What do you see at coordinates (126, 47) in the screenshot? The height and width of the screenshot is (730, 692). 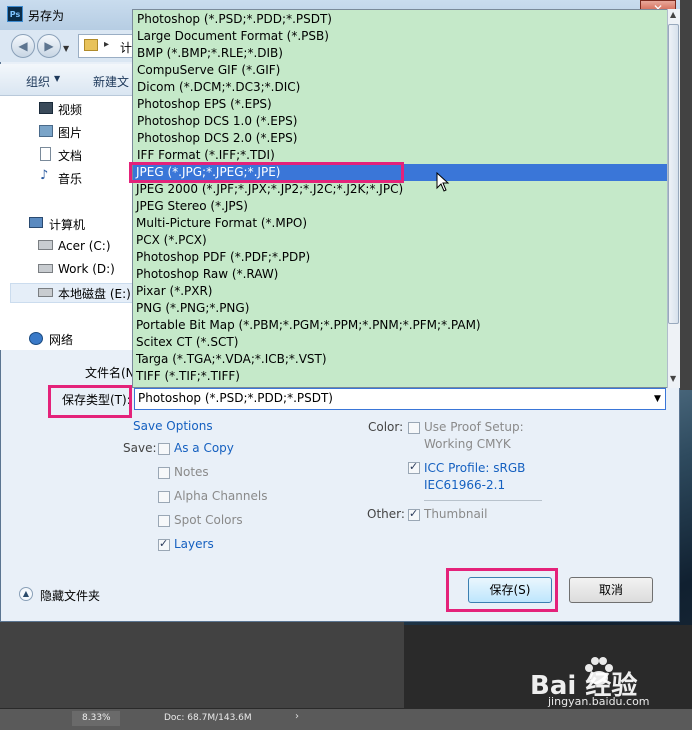 I see `address-breadcrumb: 计` at bounding box center [126, 47].